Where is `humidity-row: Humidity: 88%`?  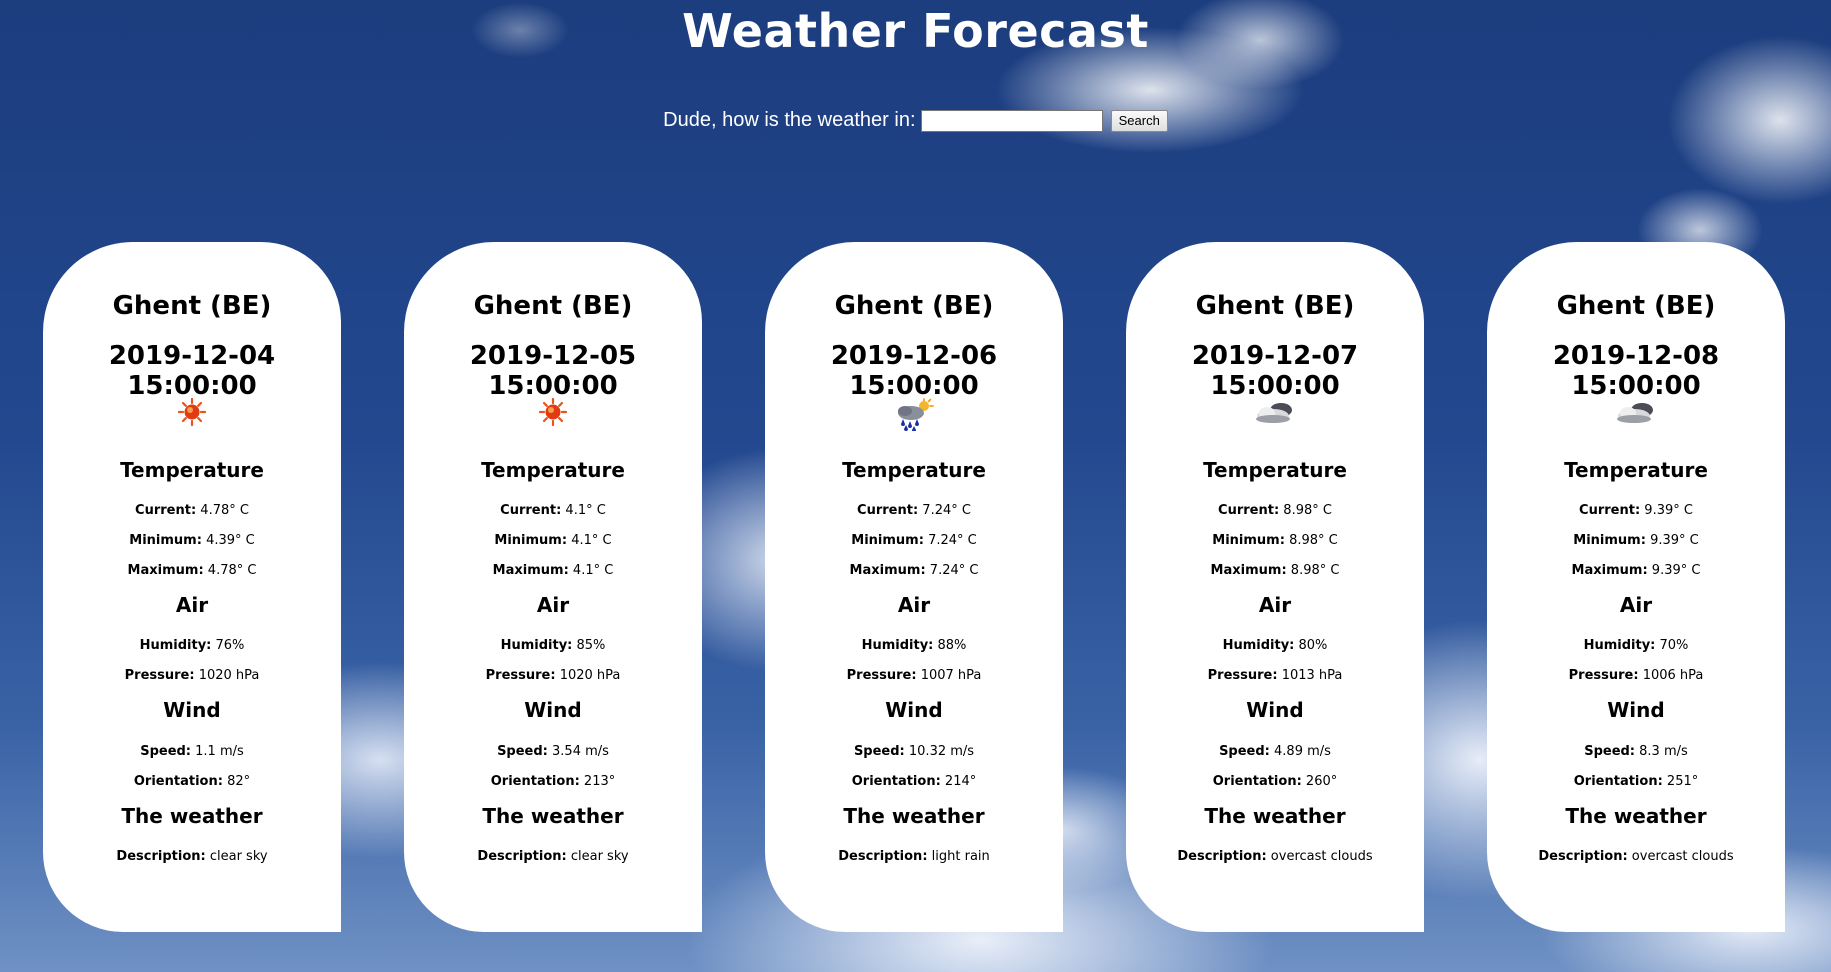 humidity-row: Humidity: 88% is located at coordinates (914, 645).